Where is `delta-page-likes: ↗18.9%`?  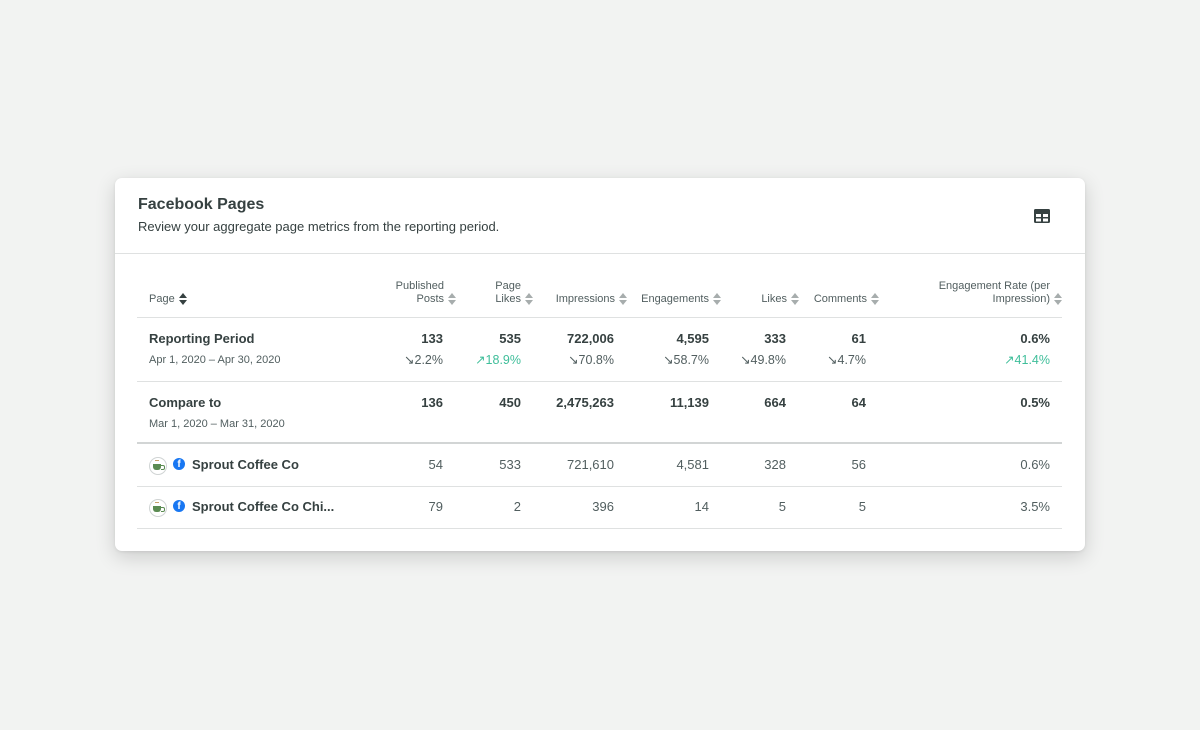
delta-page-likes: ↗18.9% is located at coordinates (498, 360).